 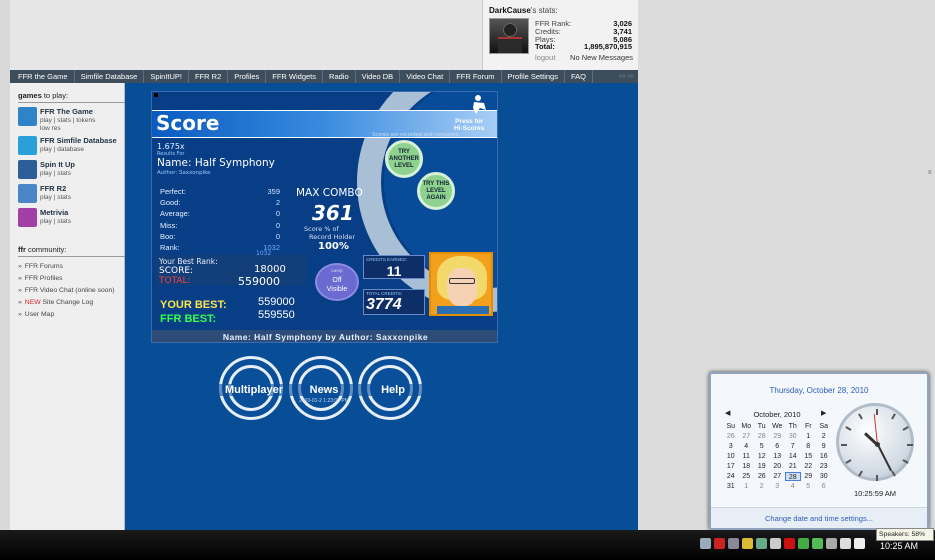 I want to click on logout-link: logout, so click(x=545, y=57).